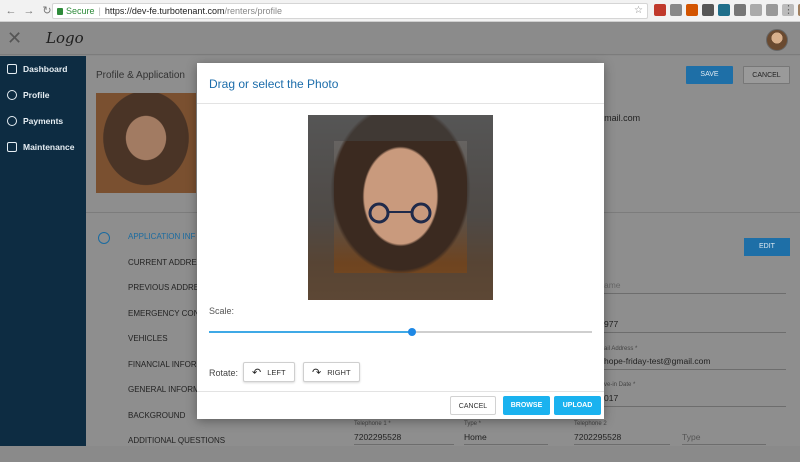 The width and height of the screenshot is (800, 462). Describe the element at coordinates (257, 372) in the screenshot. I see `rotate-left-icon: ↶` at that location.